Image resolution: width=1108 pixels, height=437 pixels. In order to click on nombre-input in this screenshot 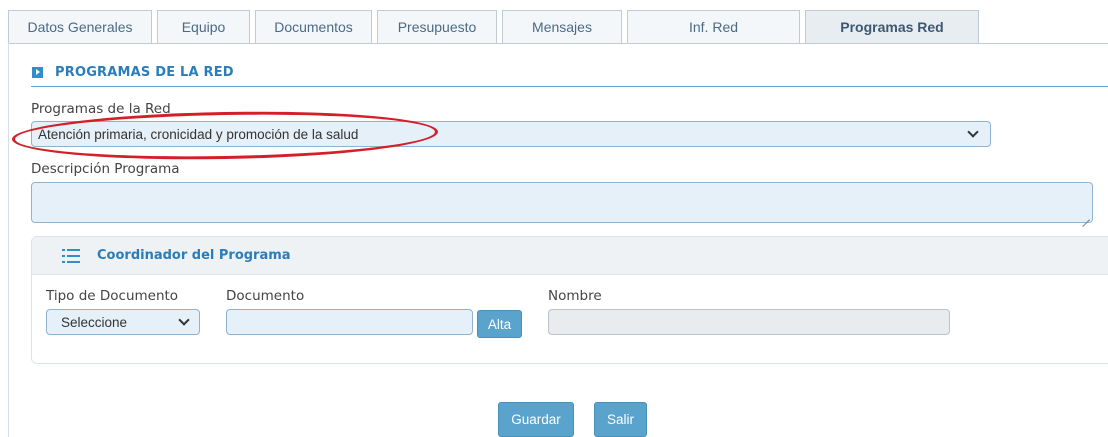, I will do `click(749, 322)`.